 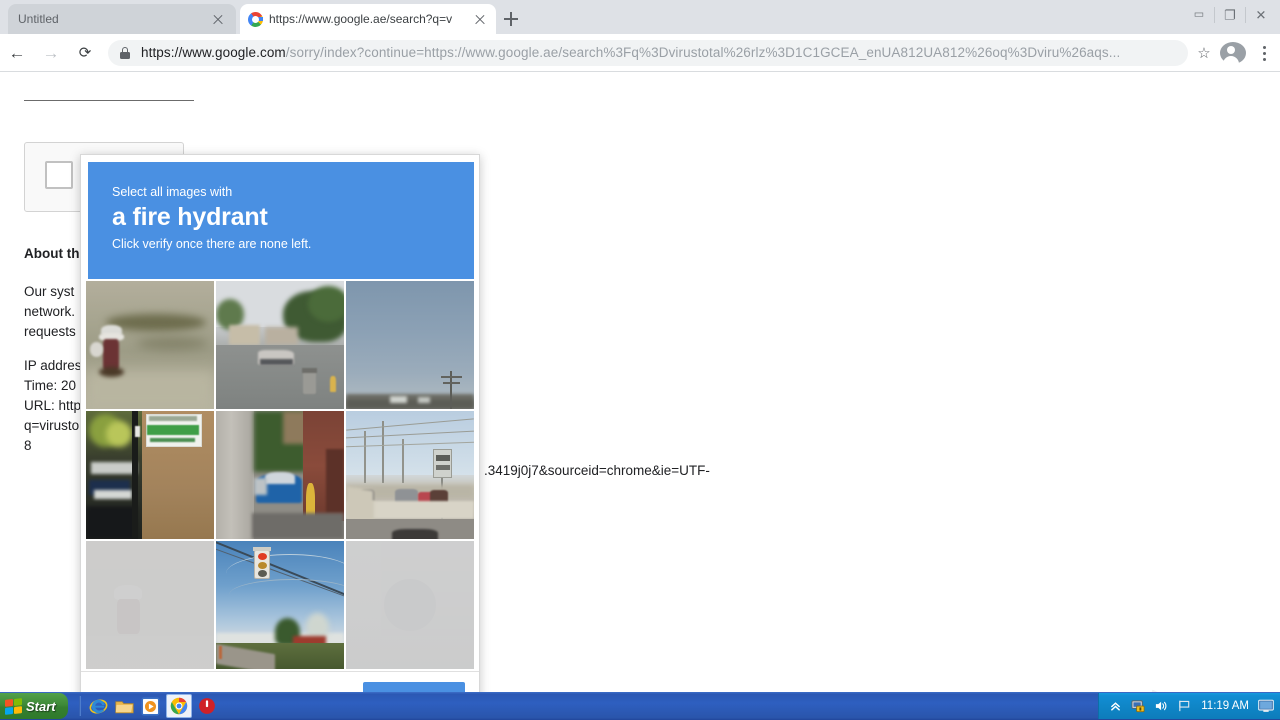 I want to click on recaptcha-checkbox, so click(x=59, y=175).